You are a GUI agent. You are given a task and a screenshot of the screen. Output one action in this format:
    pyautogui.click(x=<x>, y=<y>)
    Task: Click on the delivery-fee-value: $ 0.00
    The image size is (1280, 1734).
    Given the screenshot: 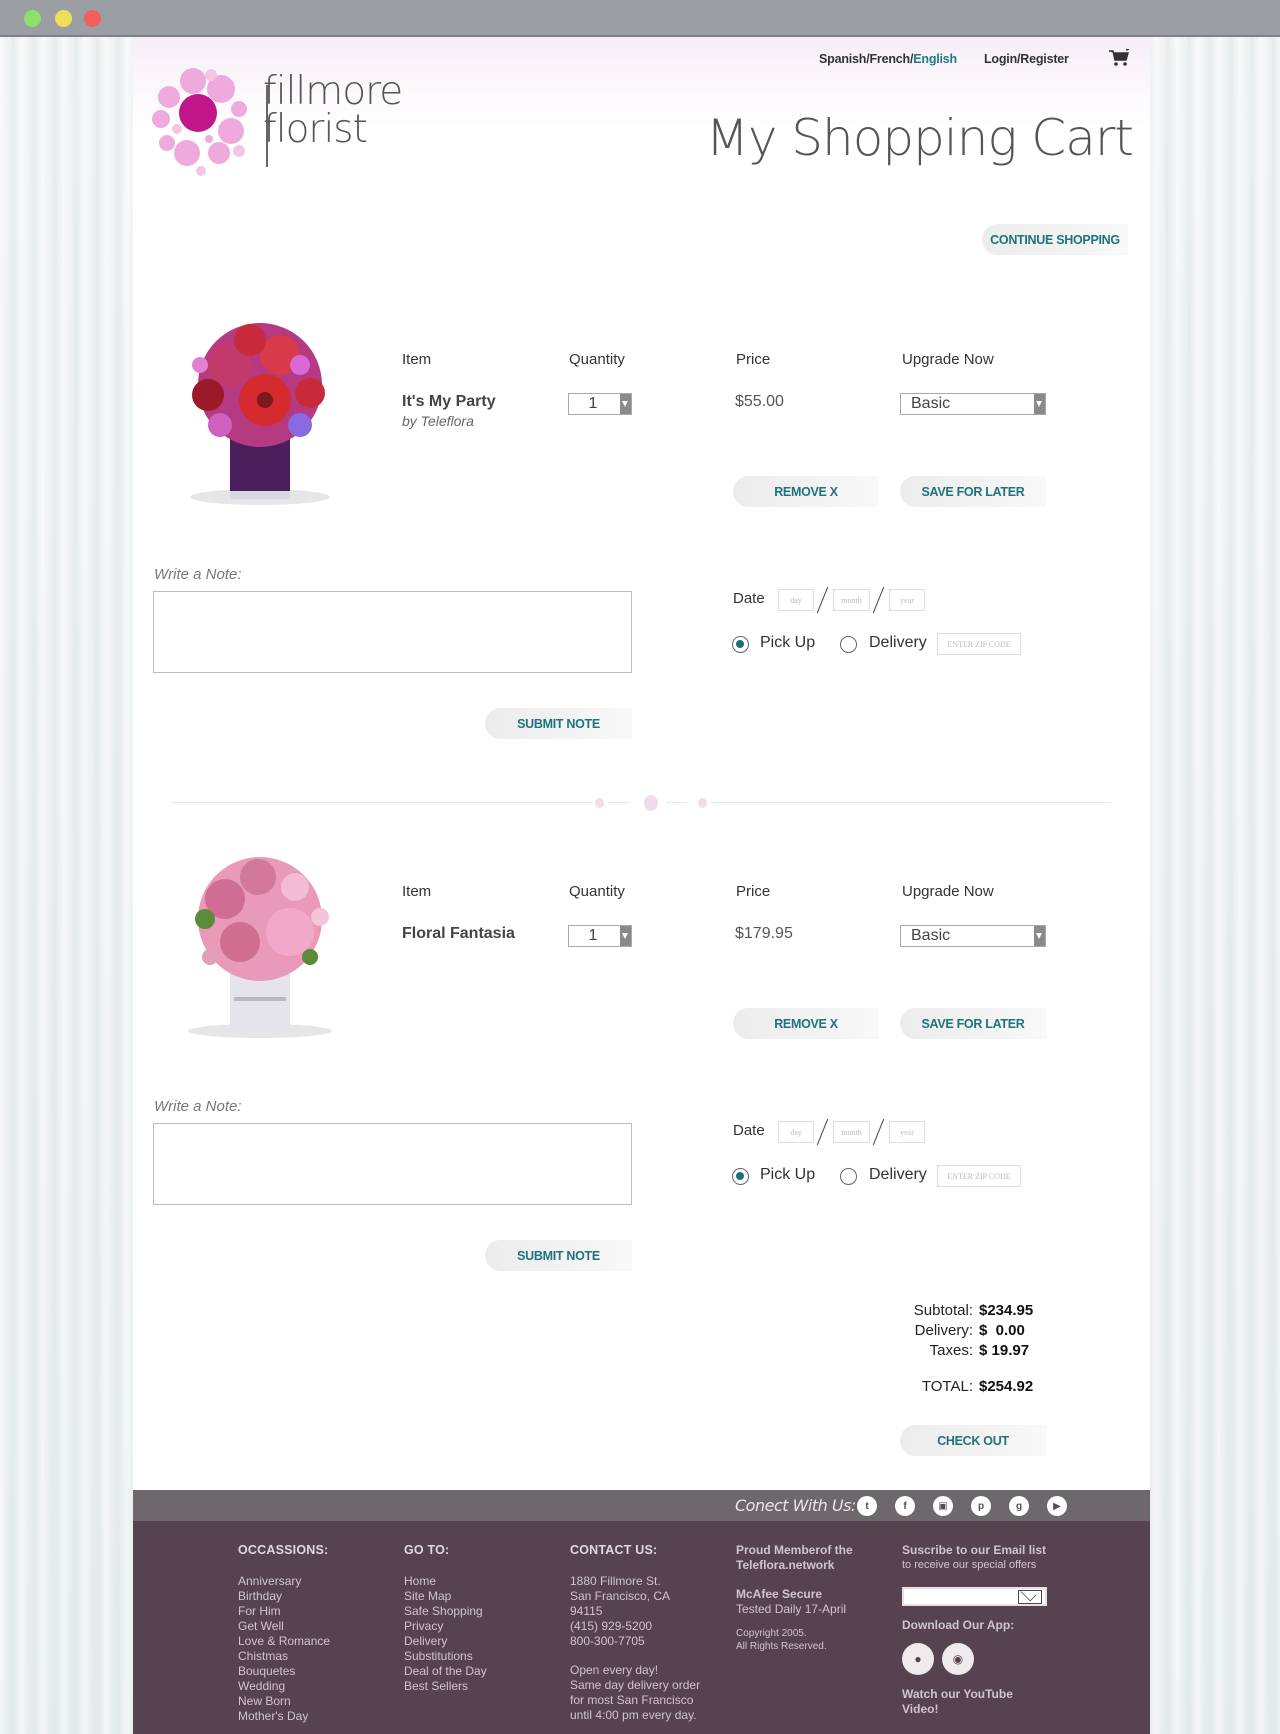 What is the action you would take?
    pyautogui.click(x=1002, y=1330)
    